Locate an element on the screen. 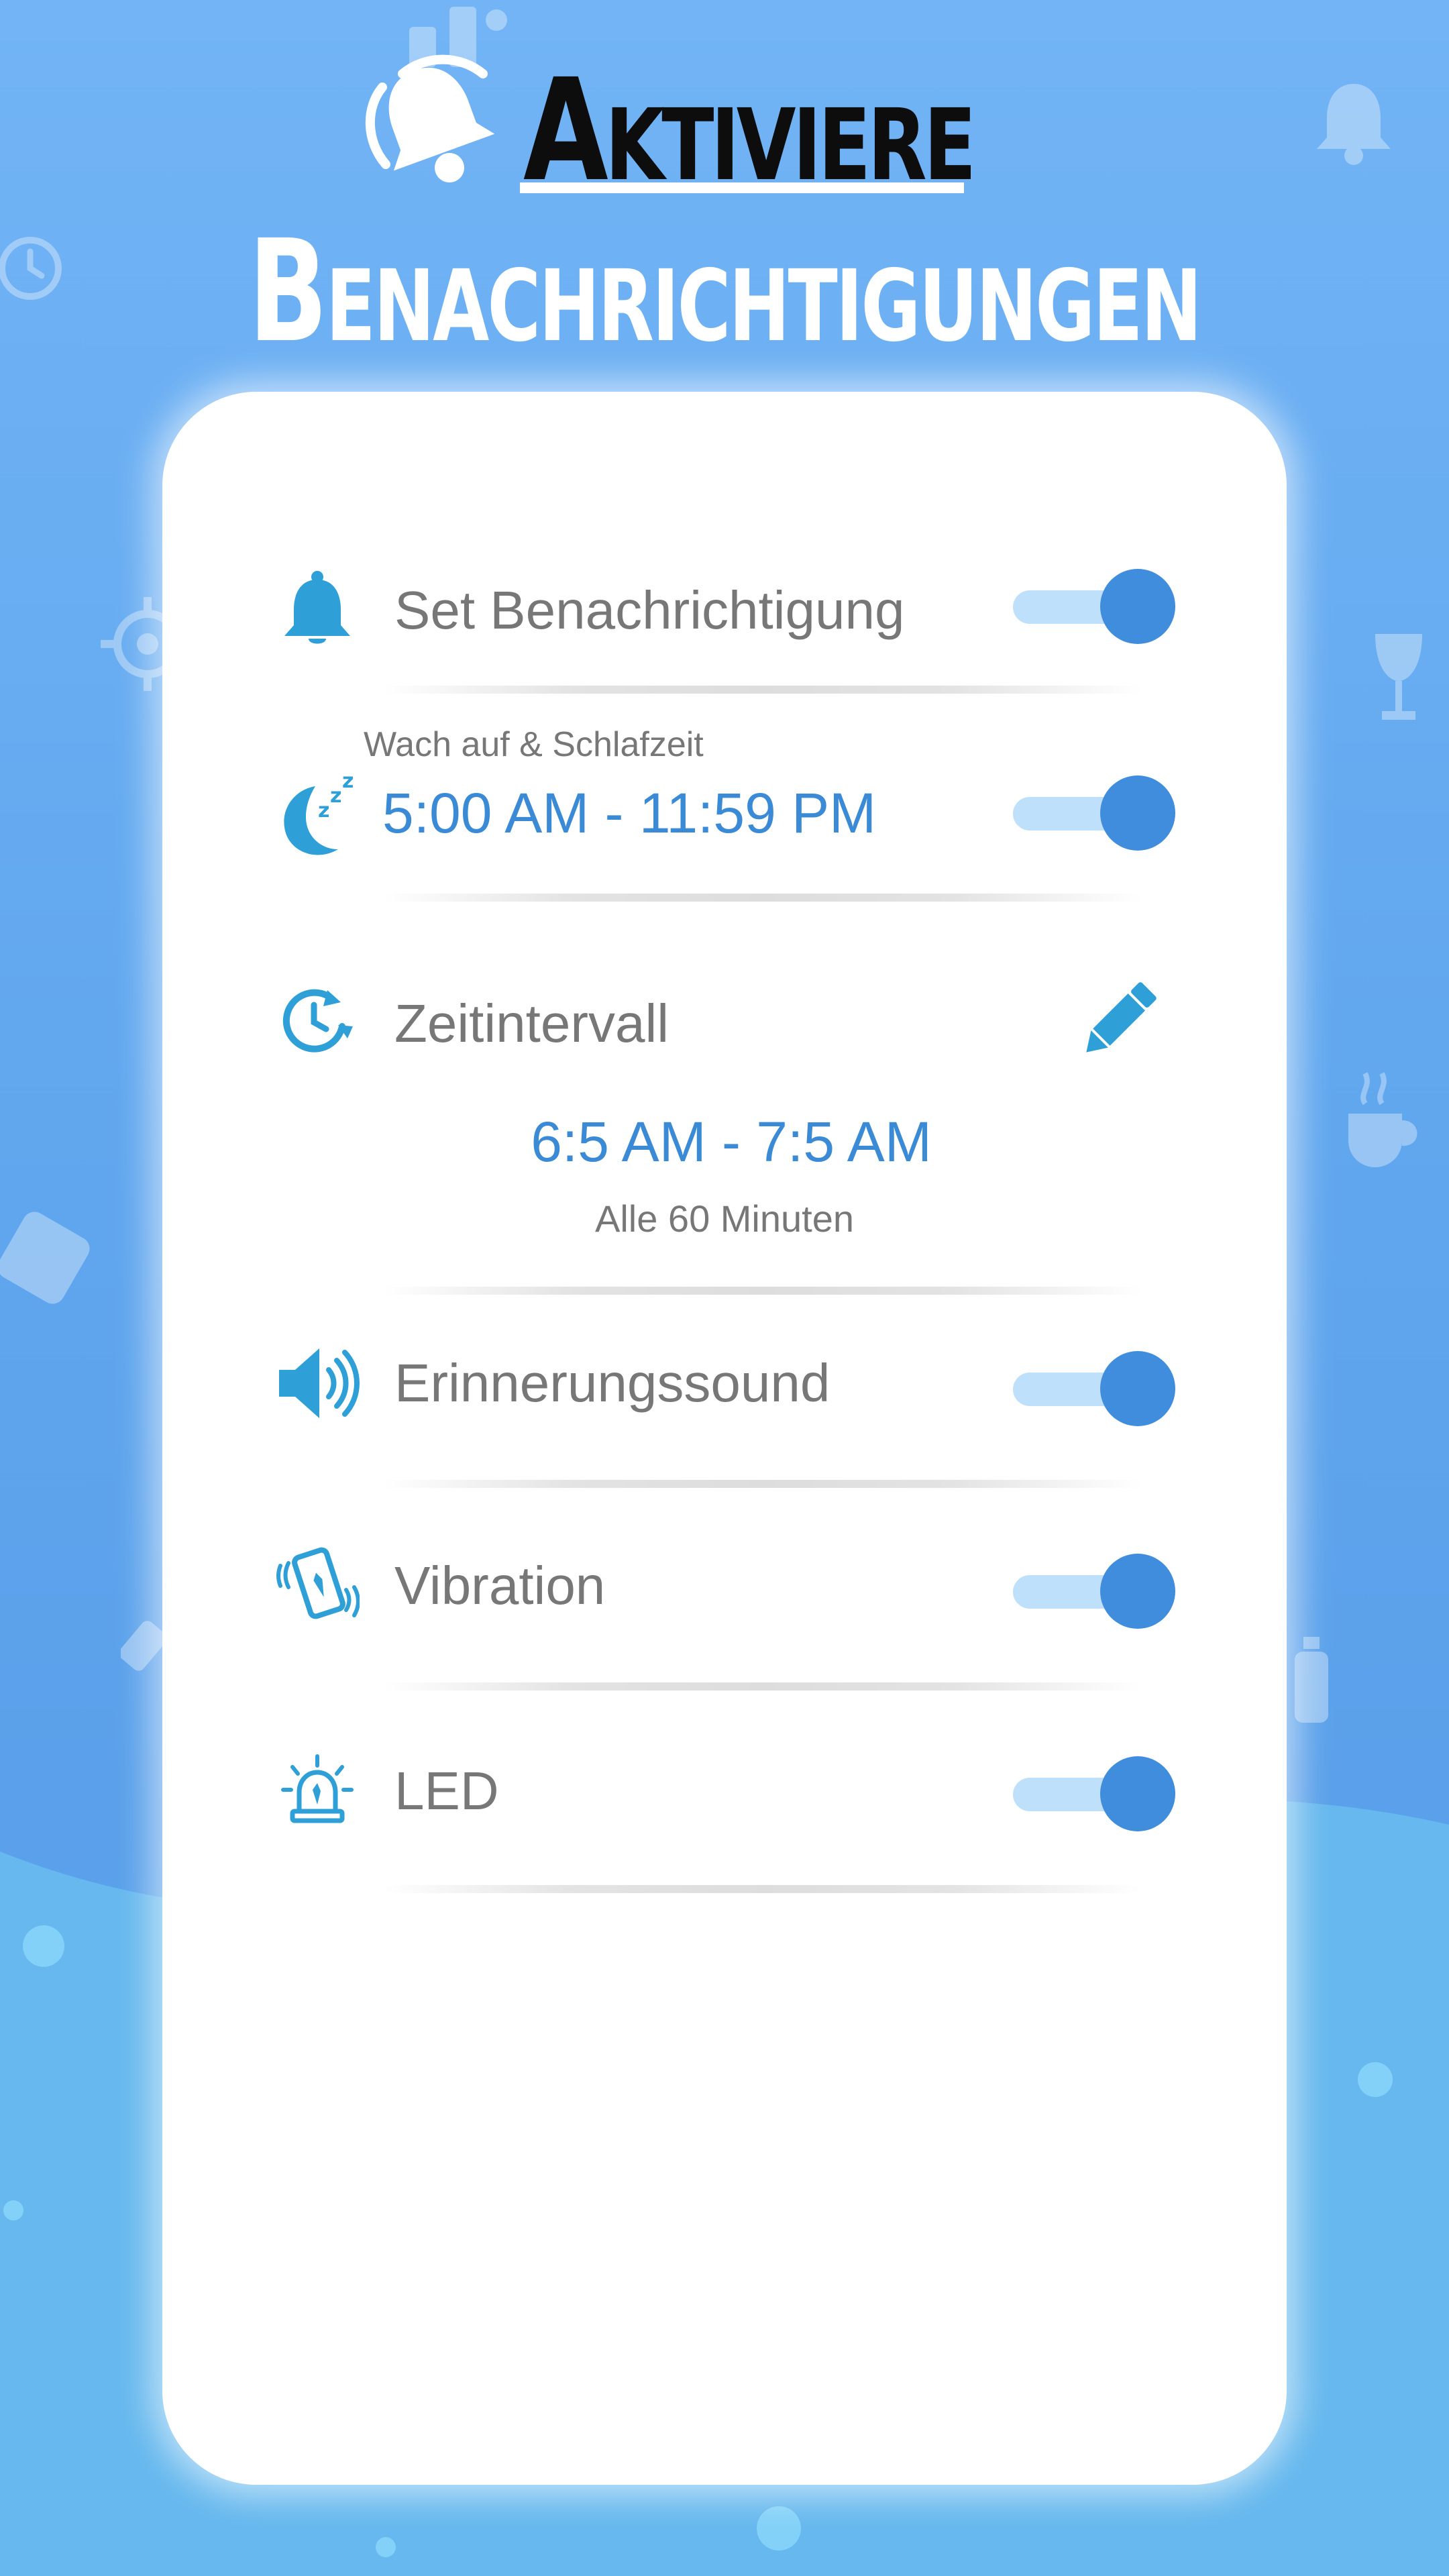  bell-icon is located at coordinates (317, 610).